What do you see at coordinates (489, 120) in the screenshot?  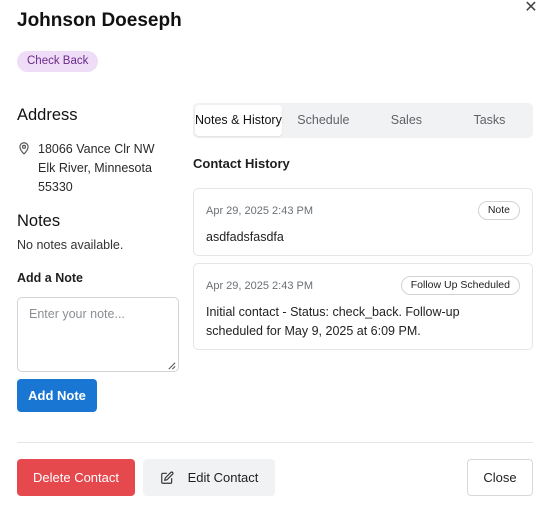 I see `tab-tasks: Tasks` at bounding box center [489, 120].